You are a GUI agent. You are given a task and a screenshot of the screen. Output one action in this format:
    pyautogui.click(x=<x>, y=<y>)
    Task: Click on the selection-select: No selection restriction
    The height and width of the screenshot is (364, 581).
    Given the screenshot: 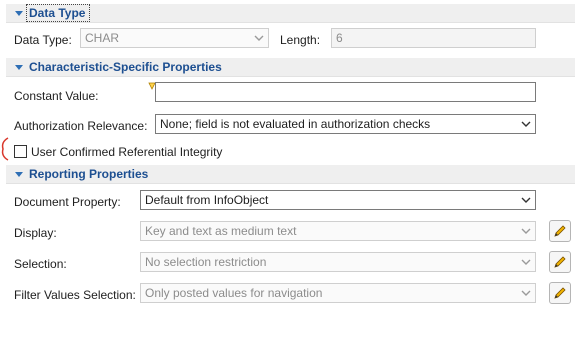 What is the action you would take?
    pyautogui.click(x=338, y=262)
    